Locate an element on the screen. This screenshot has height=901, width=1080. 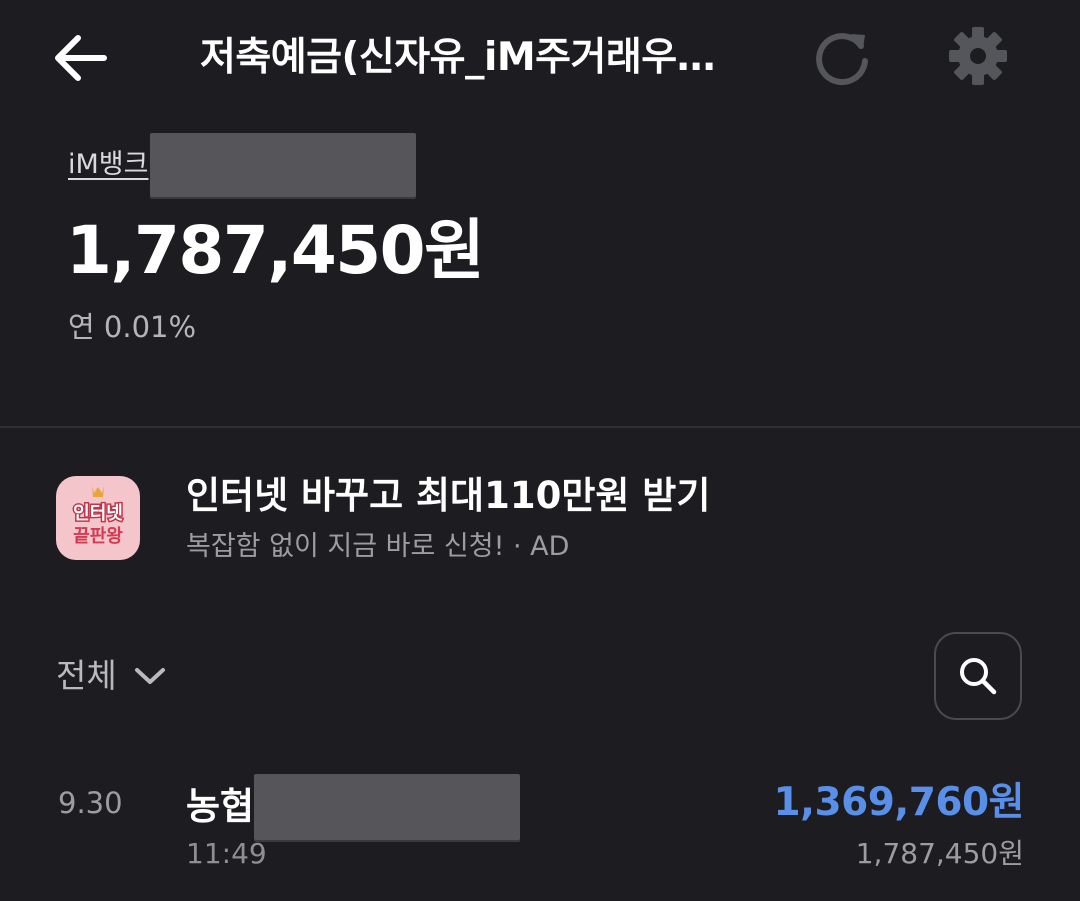
back-arrow-icon is located at coordinates (81, 58).